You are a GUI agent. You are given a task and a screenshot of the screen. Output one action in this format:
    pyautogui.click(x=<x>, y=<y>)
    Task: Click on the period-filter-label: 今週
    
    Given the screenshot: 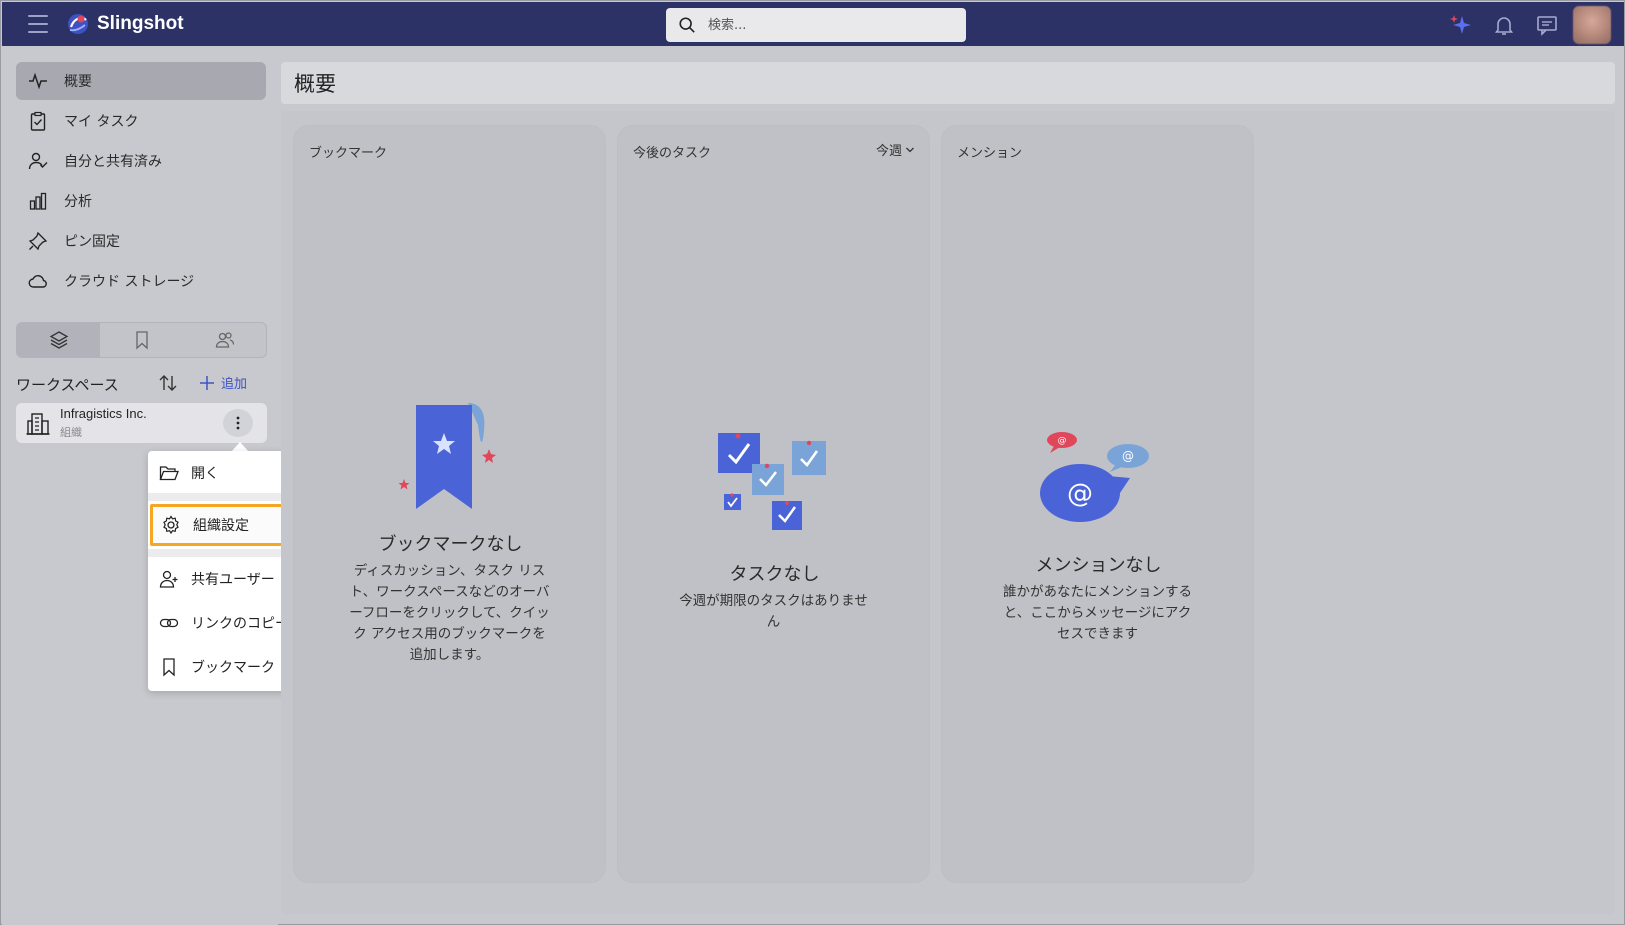 What is the action you would take?
    pyautogui.click(x=888, y=151)
    